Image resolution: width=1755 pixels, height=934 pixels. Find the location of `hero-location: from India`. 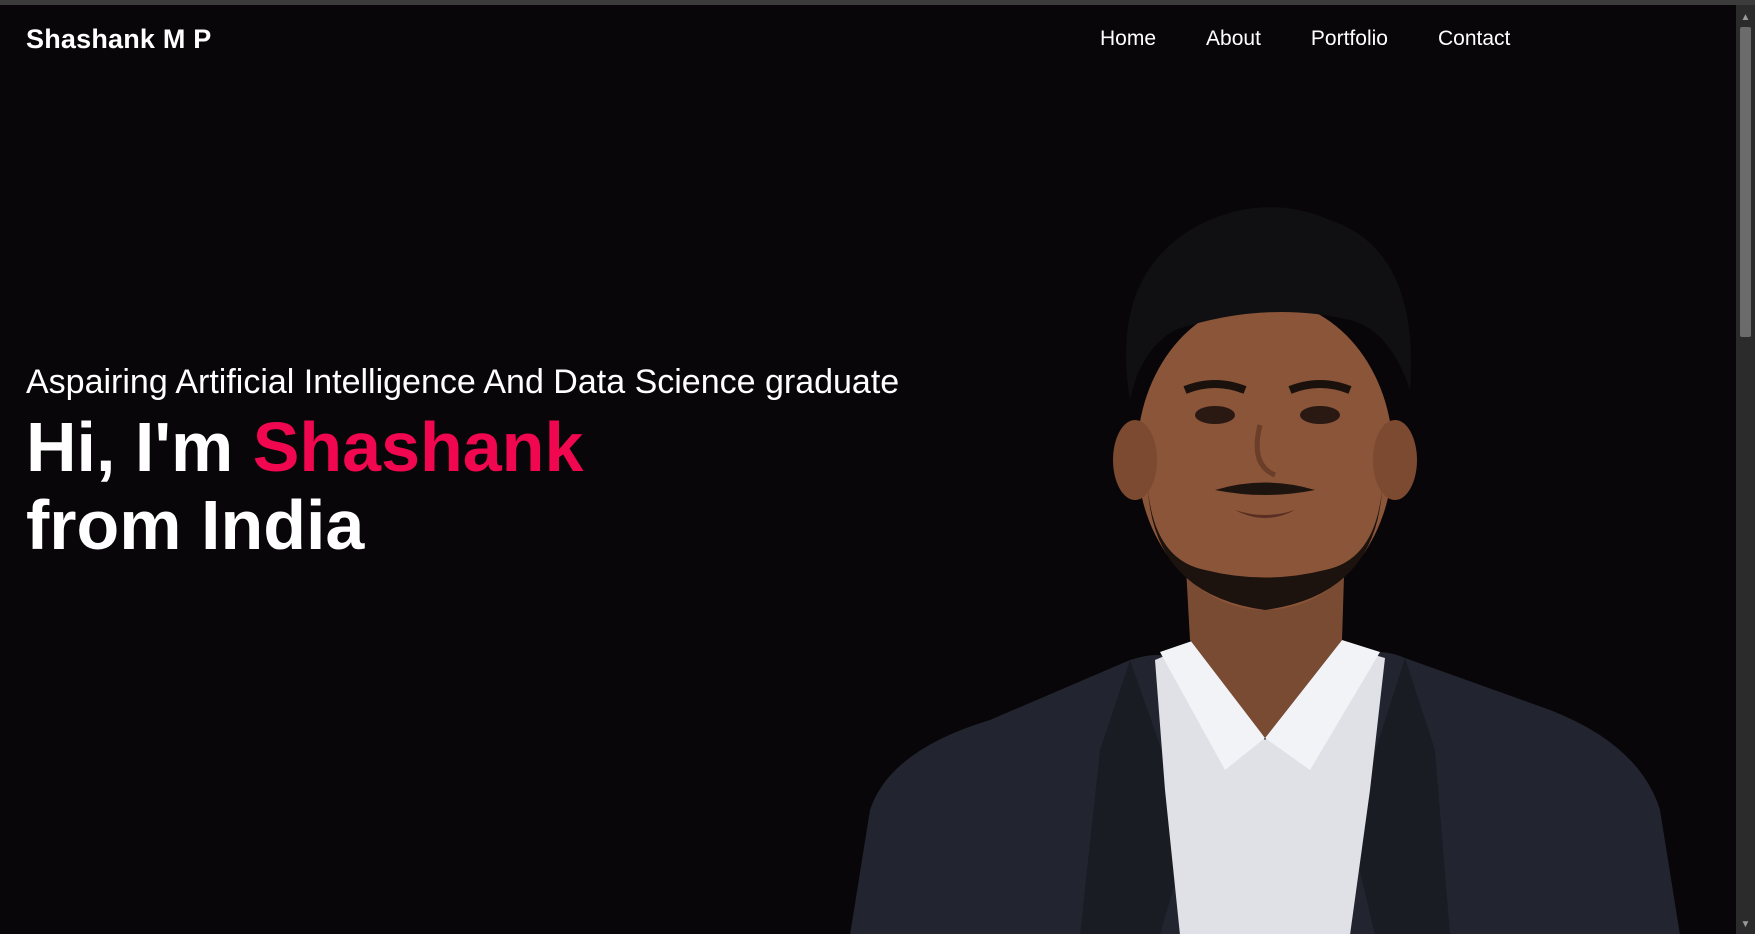

hero-location: from India is located at coordinates (195, 525).